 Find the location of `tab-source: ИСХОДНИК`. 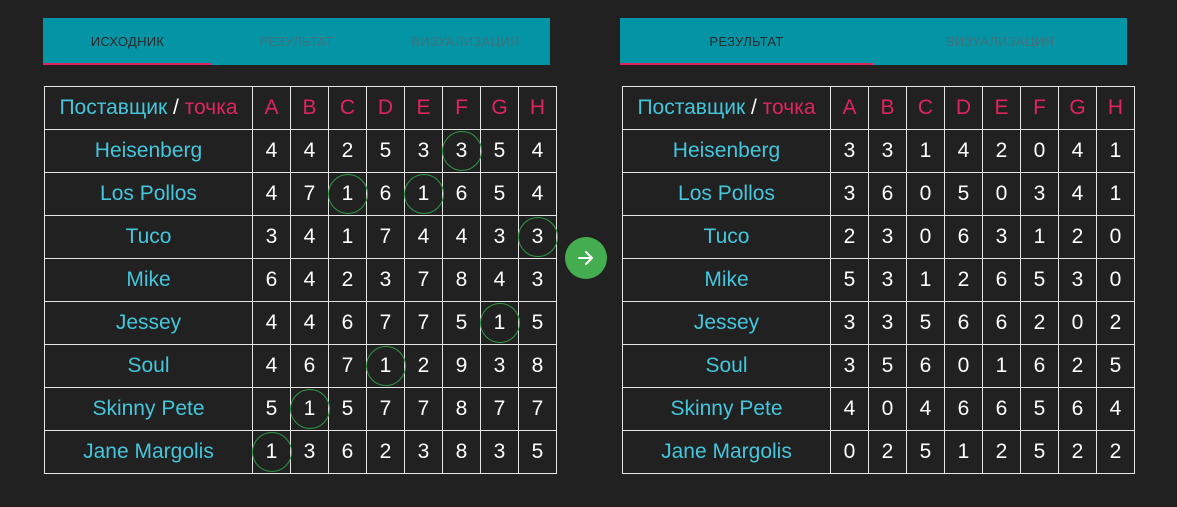

tab-source: ИСХОДНИК is located at coordinates (127, 41).